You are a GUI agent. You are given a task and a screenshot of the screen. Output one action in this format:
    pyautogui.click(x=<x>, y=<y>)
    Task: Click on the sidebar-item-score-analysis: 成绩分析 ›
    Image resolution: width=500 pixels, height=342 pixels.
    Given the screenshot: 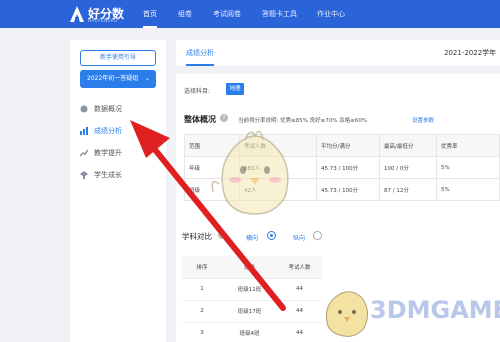 What is the action you would take?
    pyautogui.click(x=120, y=131)
    